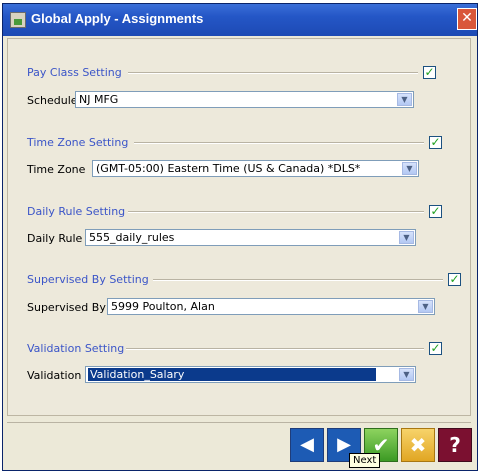 The width and height of the screenshot is (479, 474). What do you see at coordinates (77, 72) in the screenshot?
I see `pay-class-section-title: Pay Class Setting` at bounding box center [77, 72].